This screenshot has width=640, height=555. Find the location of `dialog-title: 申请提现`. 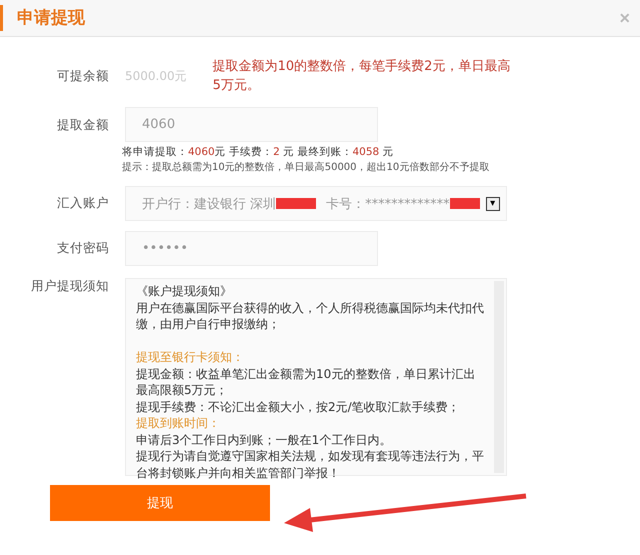

dialog-title: 申请提现 is located at coordinates (42, 18).